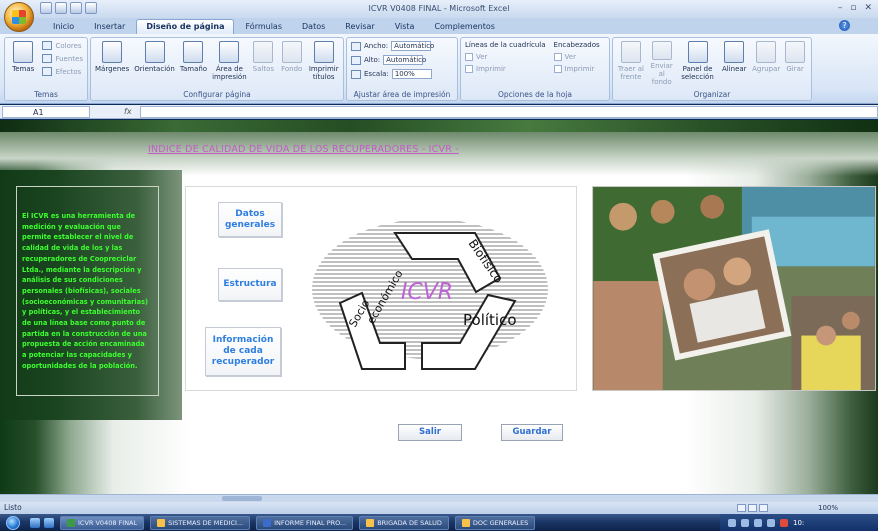  I want to click on panel-seleccion-button: Panel de selección, so click(698, 63).